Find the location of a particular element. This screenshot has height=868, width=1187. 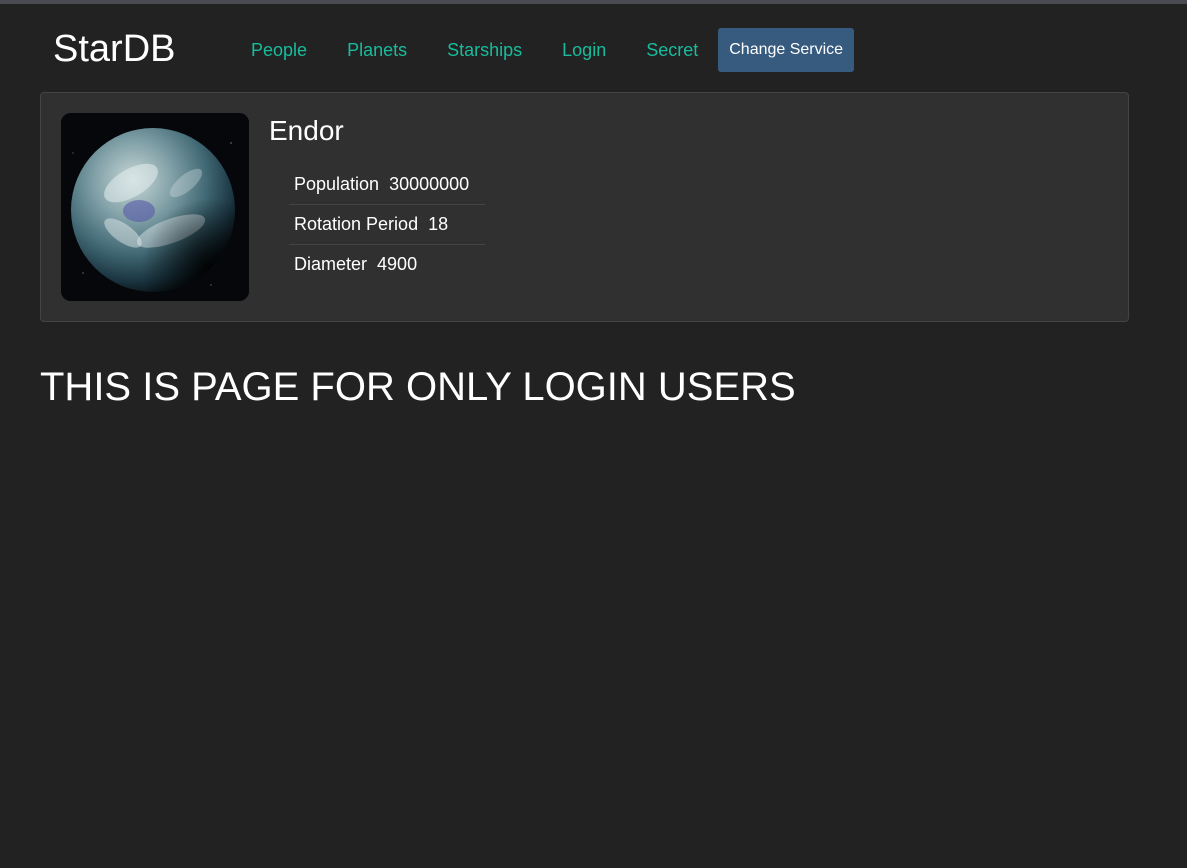

detail-value: 18 is located at coordinates (438, 224).